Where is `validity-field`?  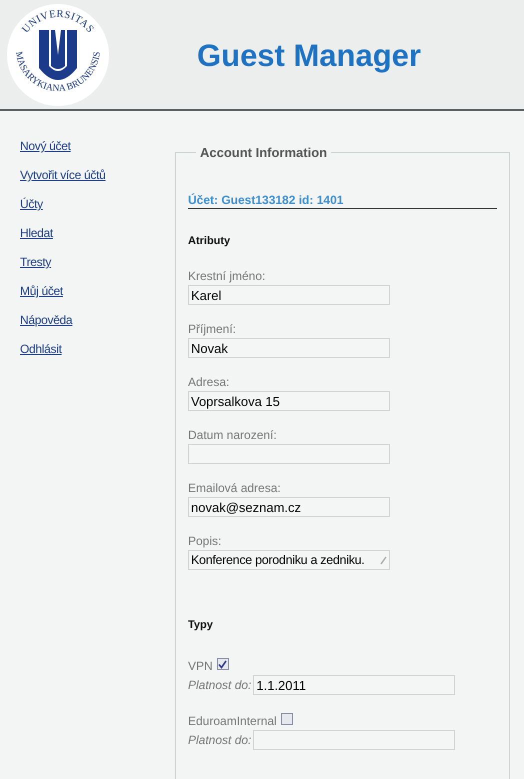 validity-field is located at coordinates (354, 740).